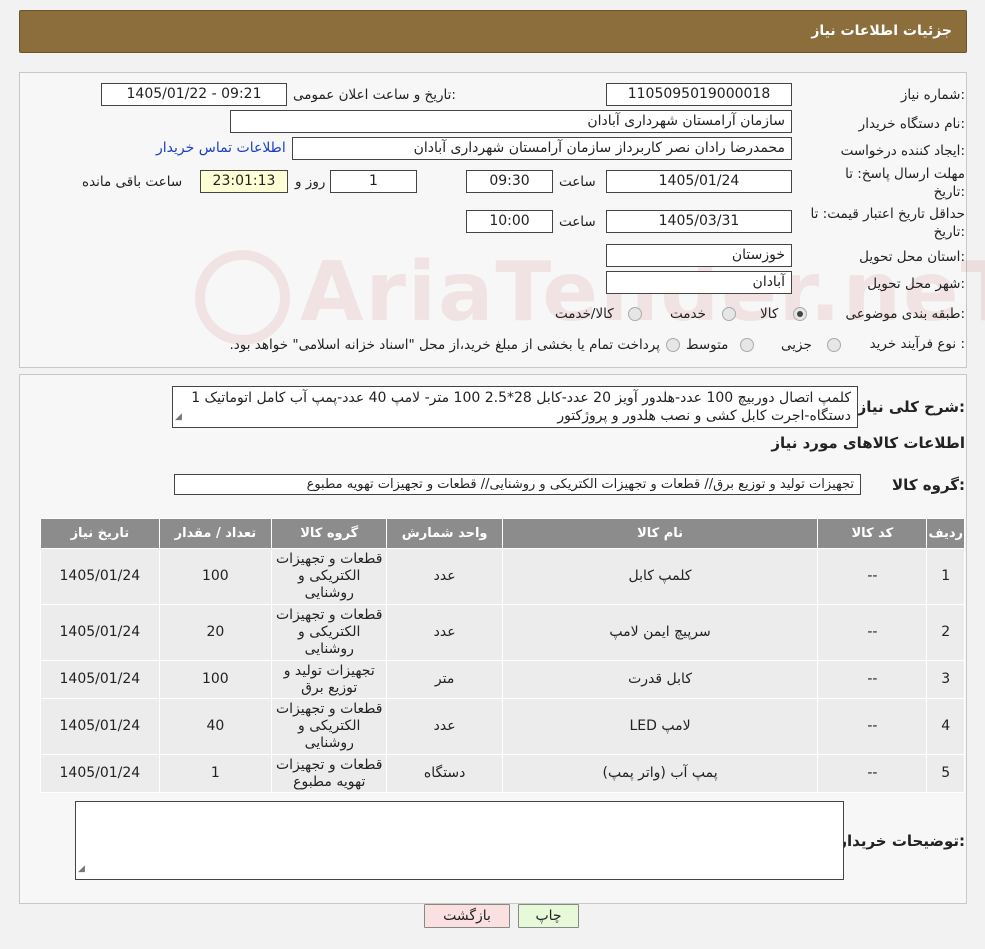 This screenshot has width=985, height=949. What do you see at coordinates (916, 284) in the screenshot?
I see `city-label: شهر محل تحویل:` at bounding box center [916, 284].